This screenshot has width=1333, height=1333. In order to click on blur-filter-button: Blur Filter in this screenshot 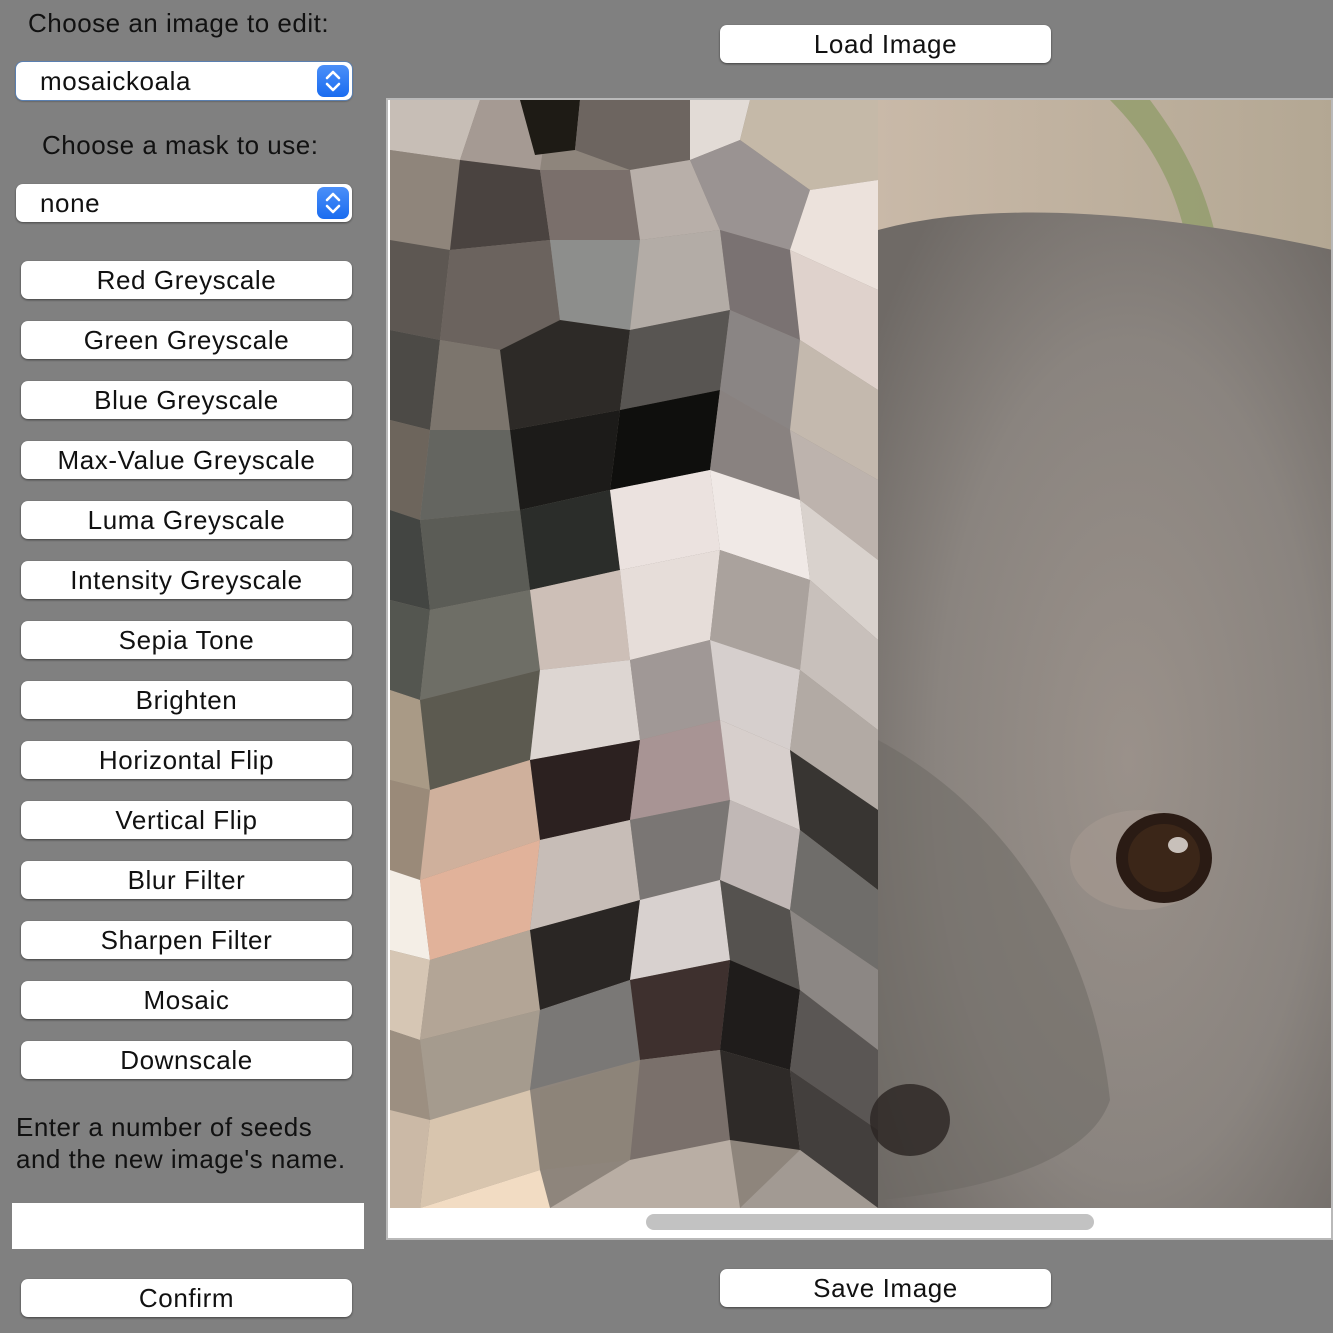, I will do `click(186, 880)`.